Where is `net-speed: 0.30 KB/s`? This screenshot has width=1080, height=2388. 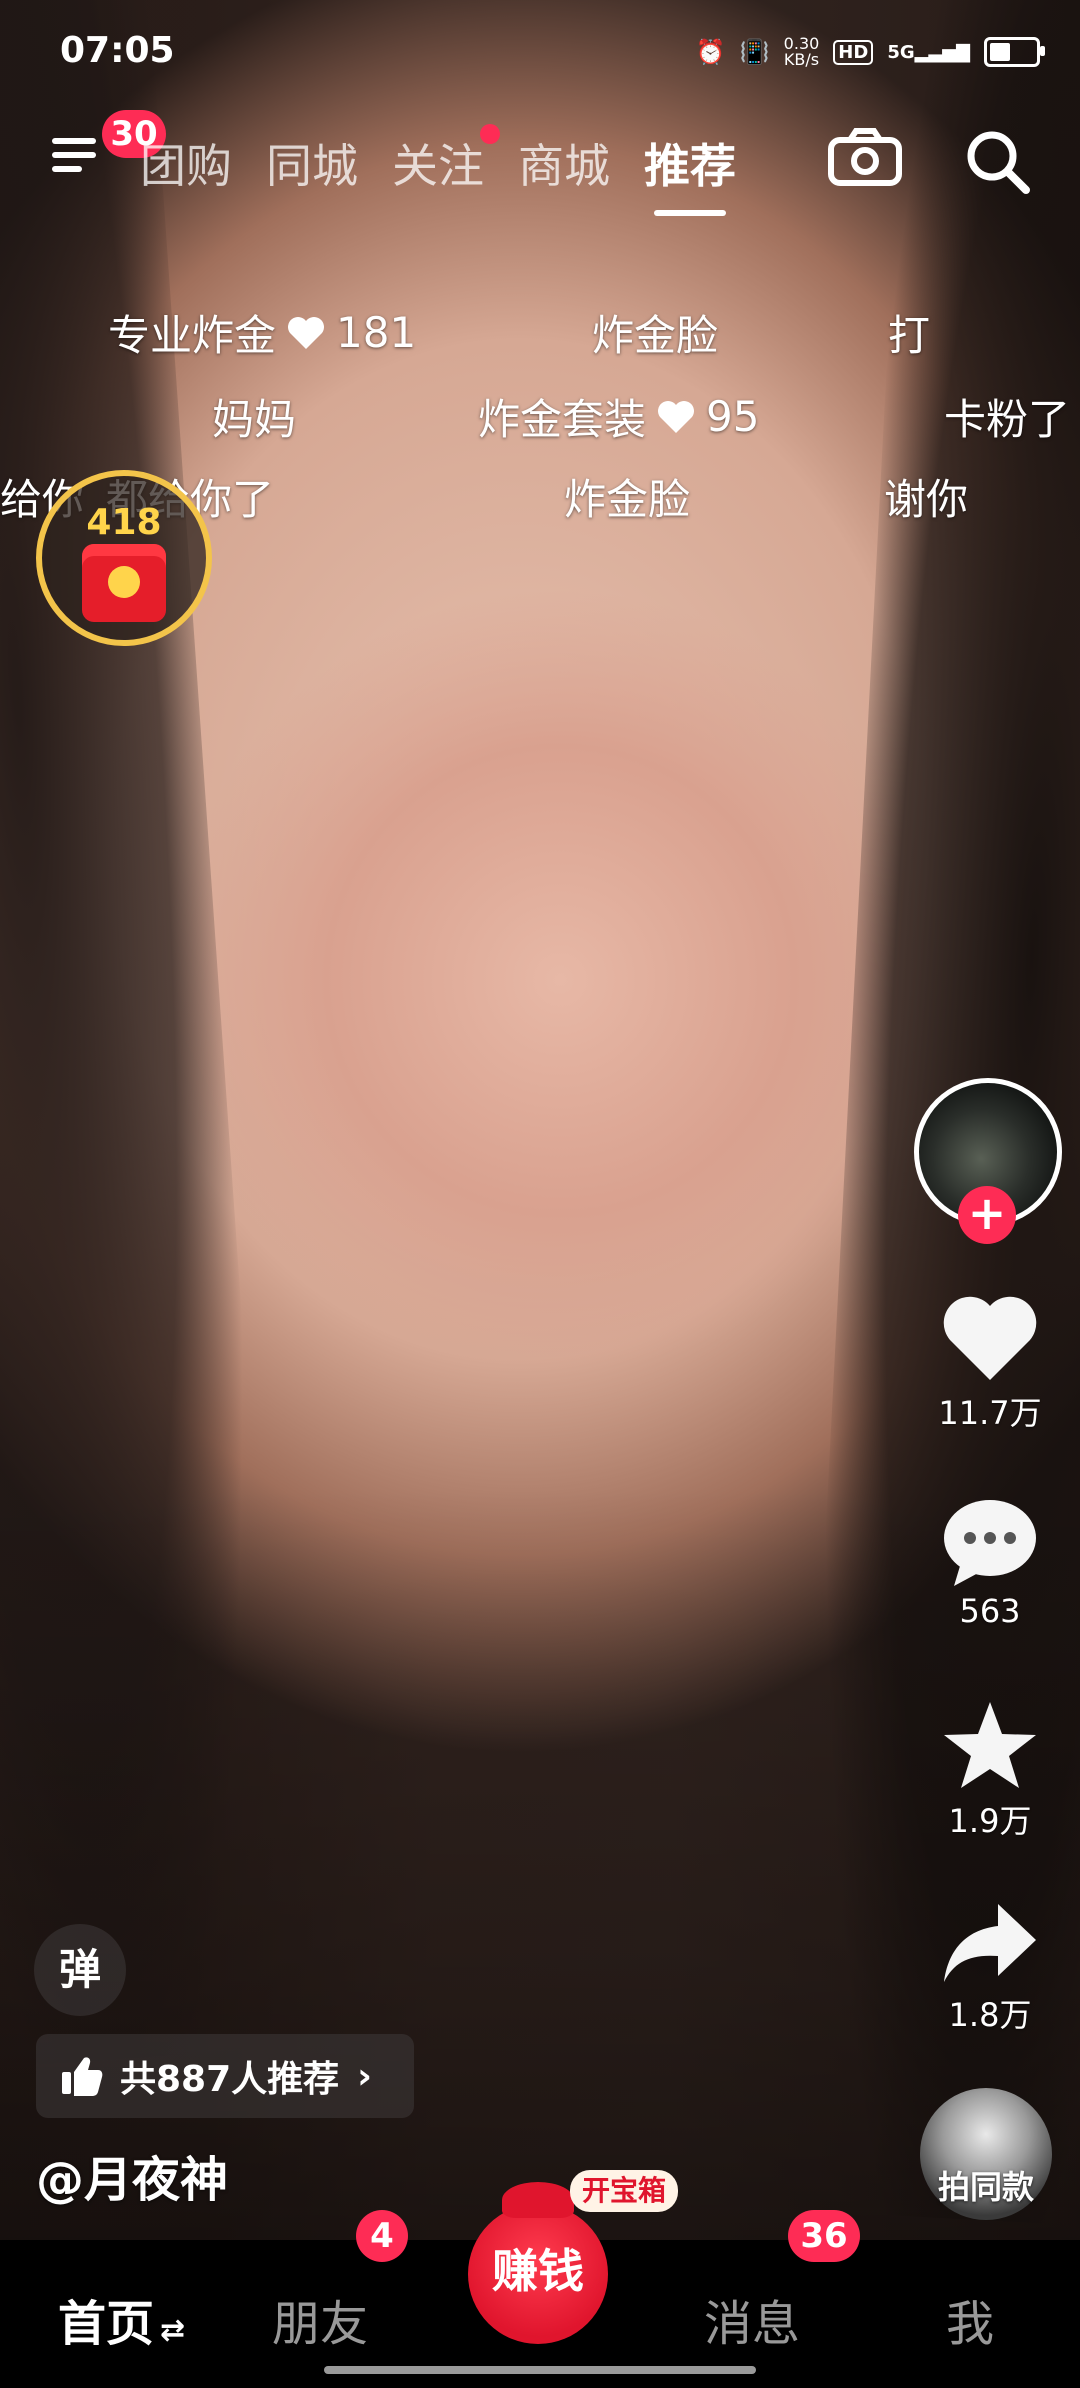 net-speed: 0.30 KB/s is located at coordinates (801, 51).